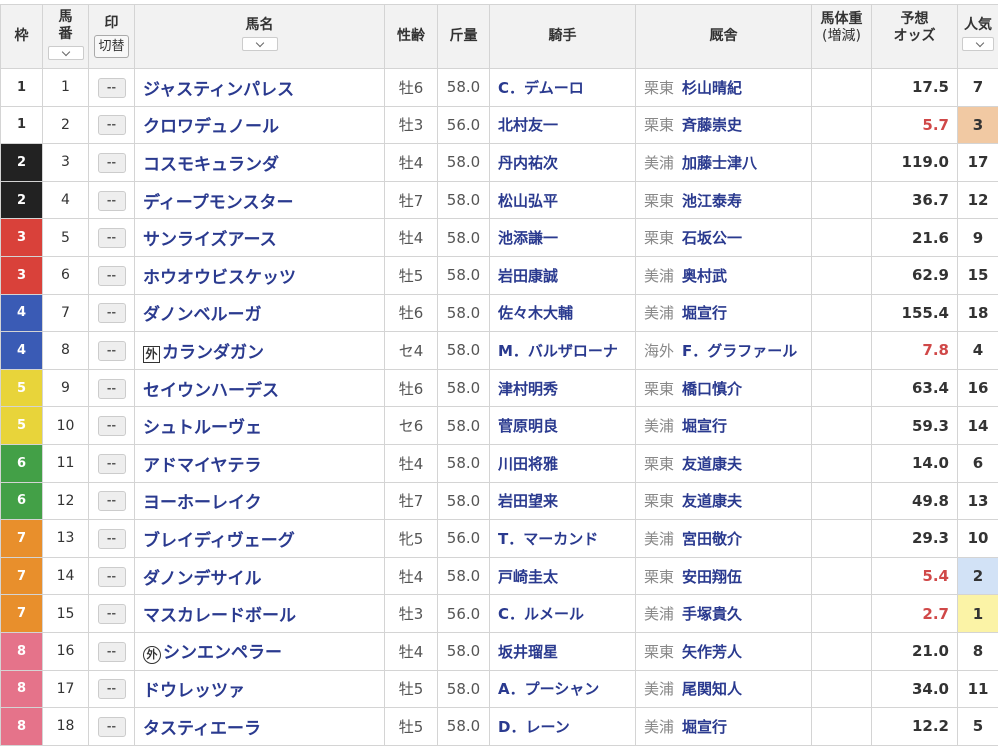  What do you see at coordinates (739, 351) in the screenshot?
I see `trainer-link: F．グラファール` at bounding box center [739, 351].